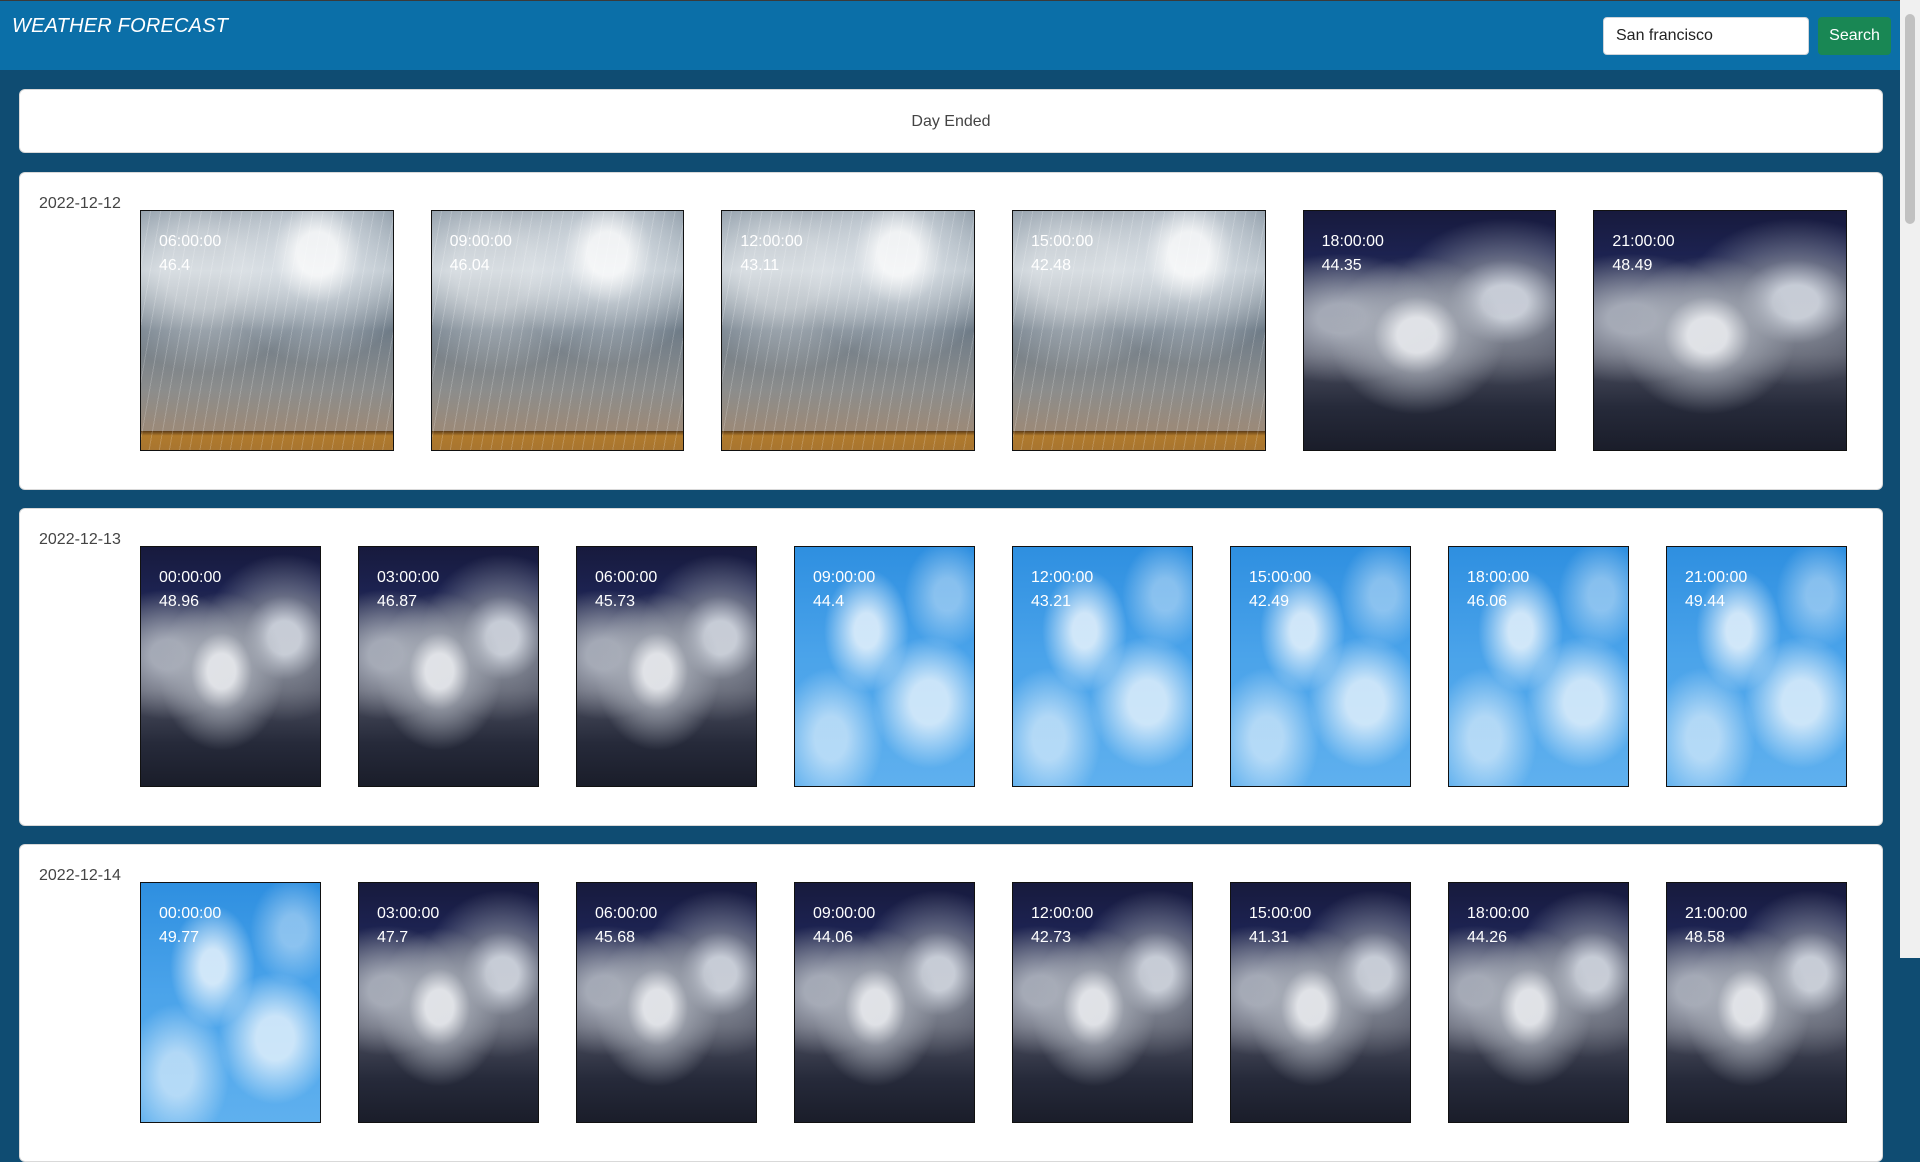  I want to click on forecast-temperature: 45.68, so click(615, 937).